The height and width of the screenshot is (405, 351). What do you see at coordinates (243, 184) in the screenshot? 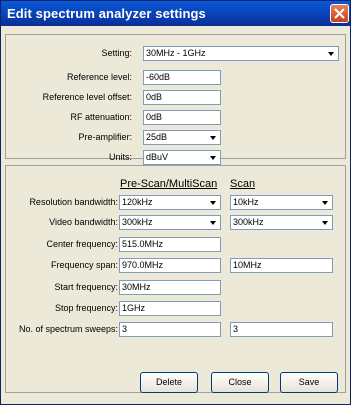
I see `scan-column-header: Scan` at bounding box center [243, 184].